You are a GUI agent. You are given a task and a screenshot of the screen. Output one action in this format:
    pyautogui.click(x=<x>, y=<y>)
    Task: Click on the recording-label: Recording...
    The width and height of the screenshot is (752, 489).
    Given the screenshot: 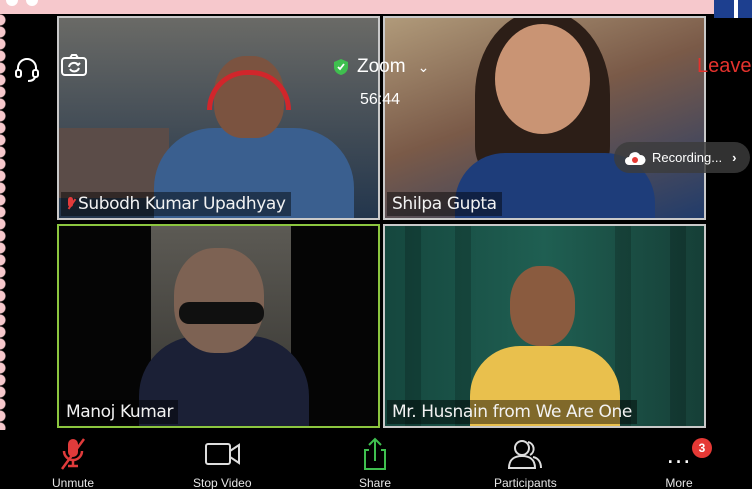 What is the action you would take?
    pyautogui.click(x=687, y=157)
    